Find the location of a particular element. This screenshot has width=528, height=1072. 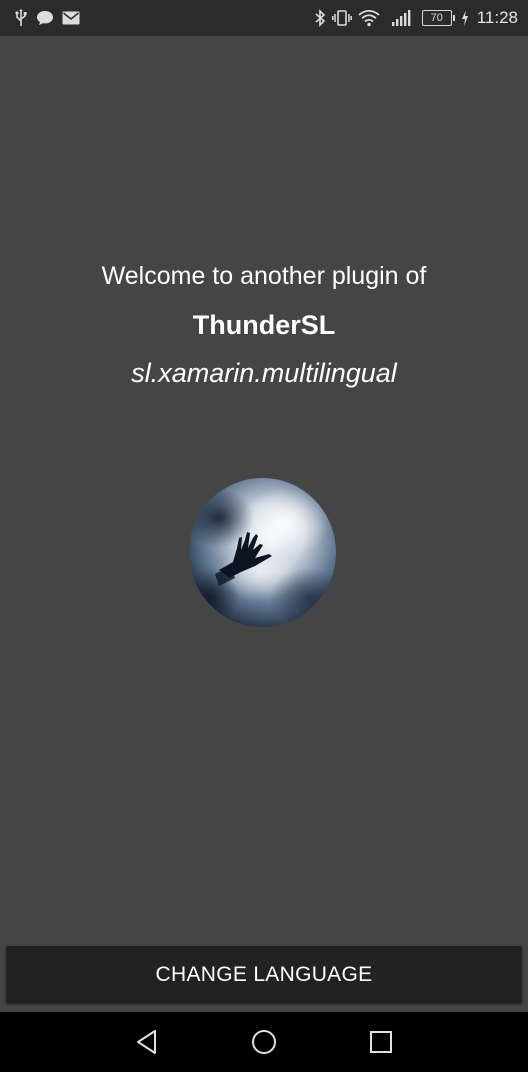

battery-level: 70 is located at coordinates (436, 18).